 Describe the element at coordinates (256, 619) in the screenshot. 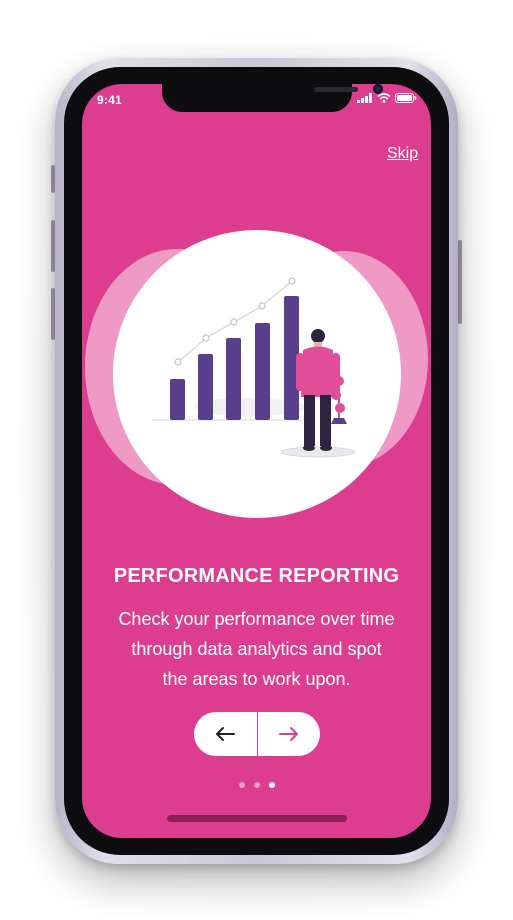

I see `description-line-1: Check your performance over time` at that location.